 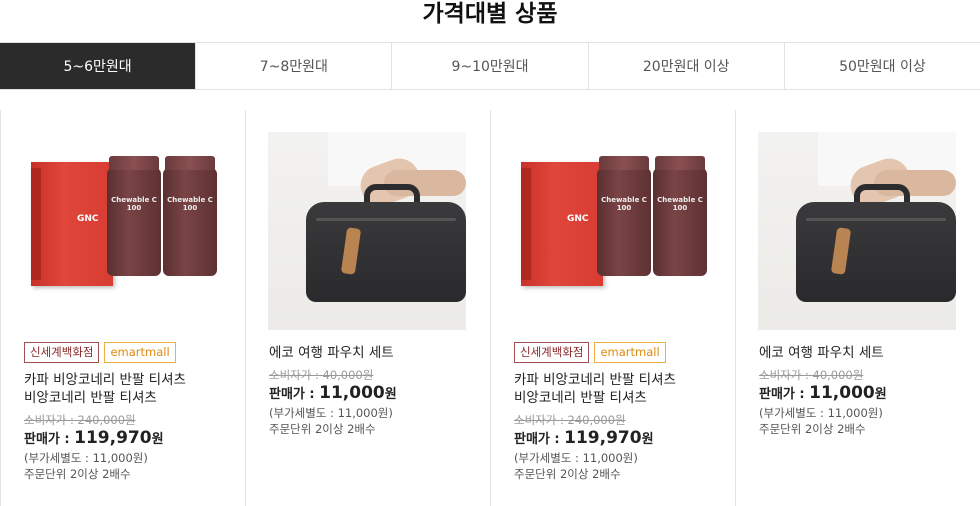 I want to click on tab-7-8: 7~8만원대, so click(x=293, y=66).